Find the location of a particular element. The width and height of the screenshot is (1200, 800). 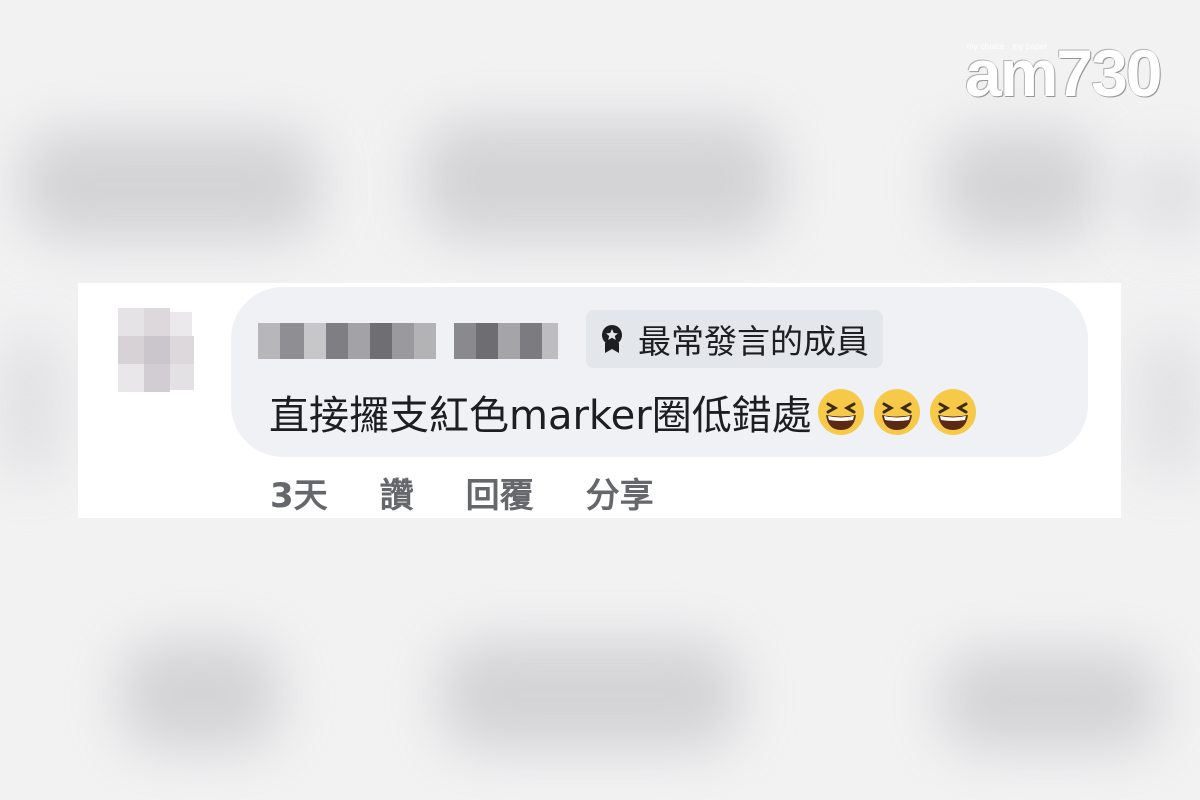

am730-watermark: my choice · my paper am730 is located at coordinates (1064, 73).